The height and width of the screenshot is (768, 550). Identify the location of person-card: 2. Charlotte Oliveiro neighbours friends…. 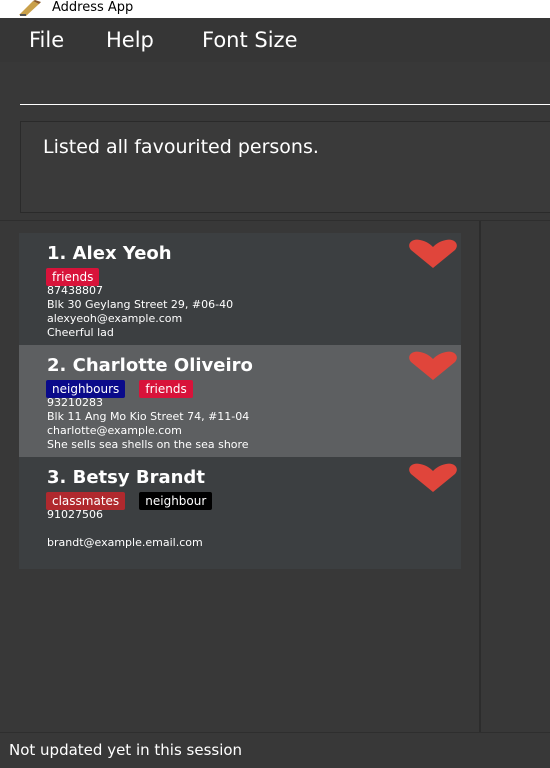
(240, 401).